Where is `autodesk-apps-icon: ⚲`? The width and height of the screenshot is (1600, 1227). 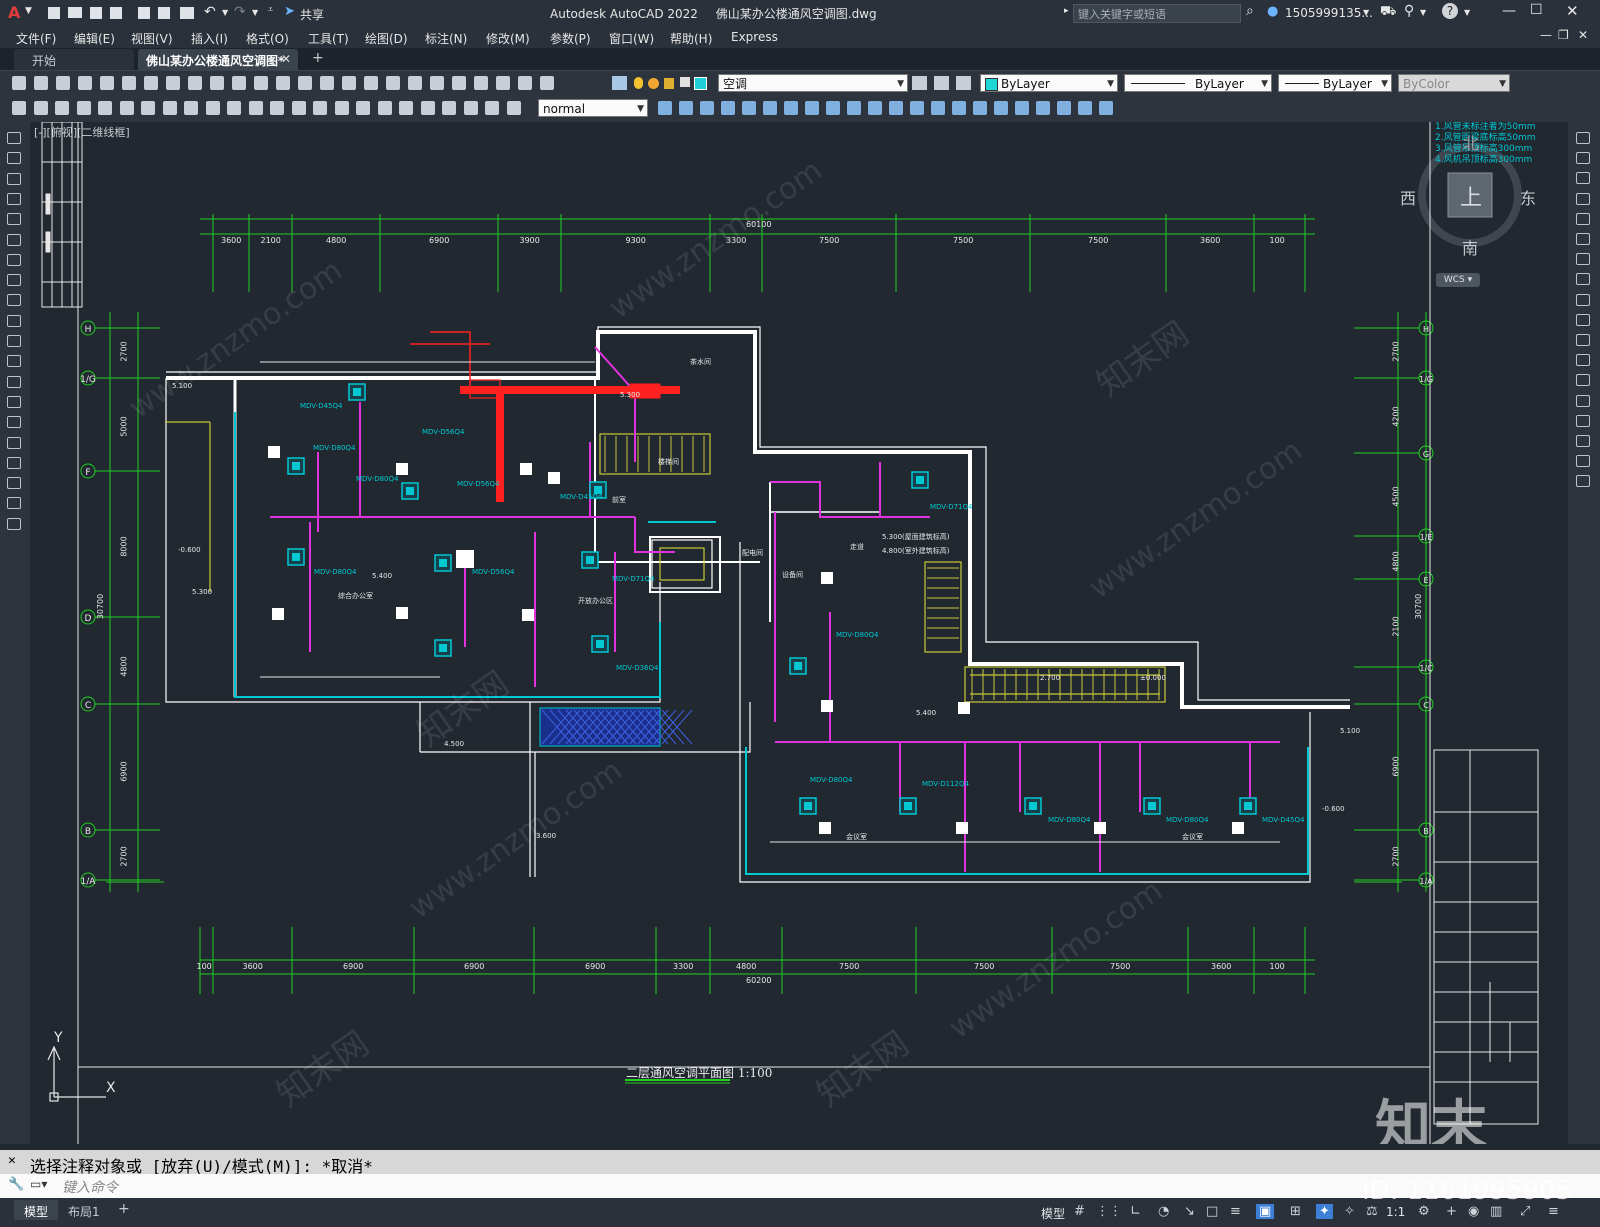 autodesk-apps-icon: ⚲ is located at coordinates (1409, 11).